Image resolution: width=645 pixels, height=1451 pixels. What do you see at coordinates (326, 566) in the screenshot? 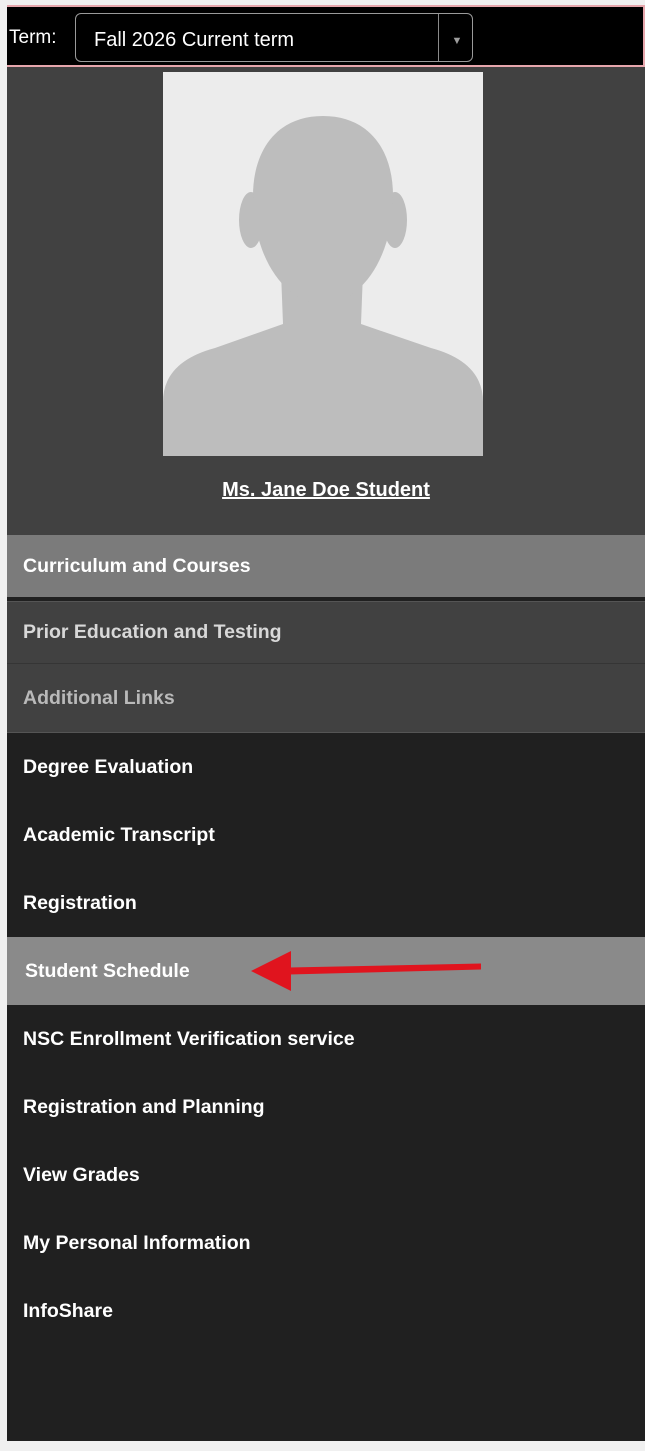
I see `section-curriculum-and-courses: Curriculum and Courses` at bounding box center [326, 566].